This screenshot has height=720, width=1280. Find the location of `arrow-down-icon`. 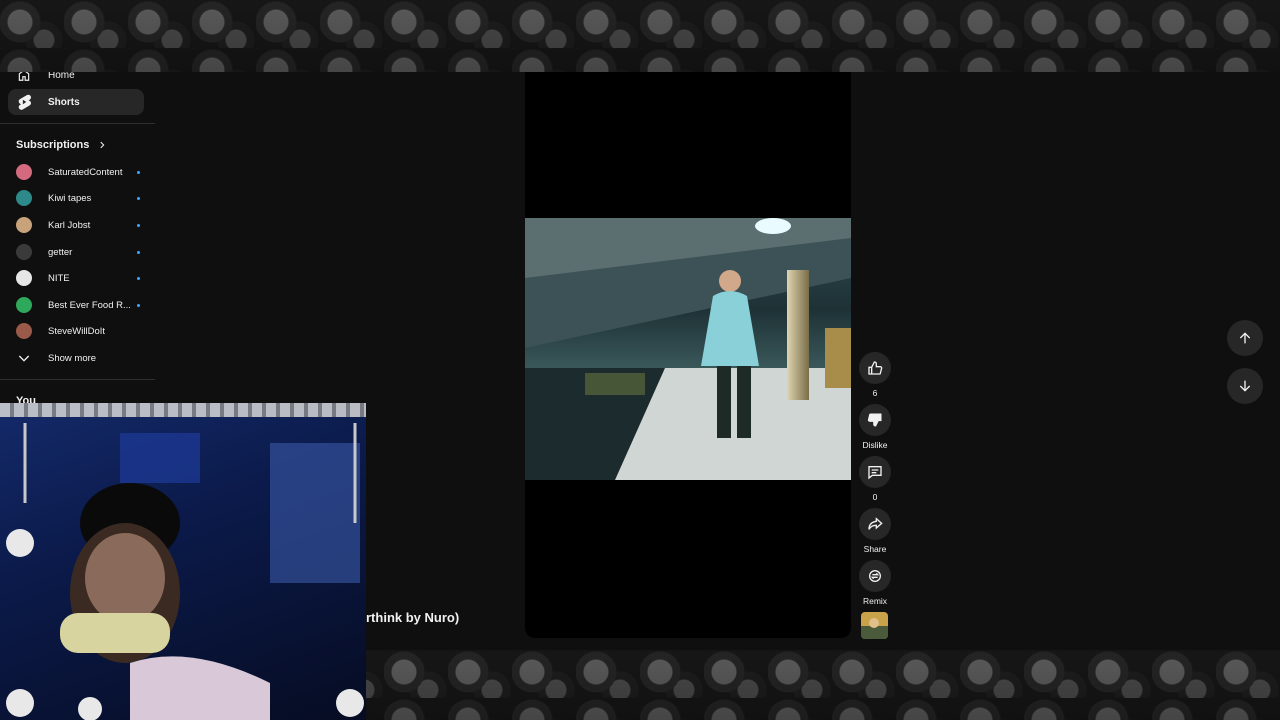

arrow-down-icon is located at coordinates (1245, 386).